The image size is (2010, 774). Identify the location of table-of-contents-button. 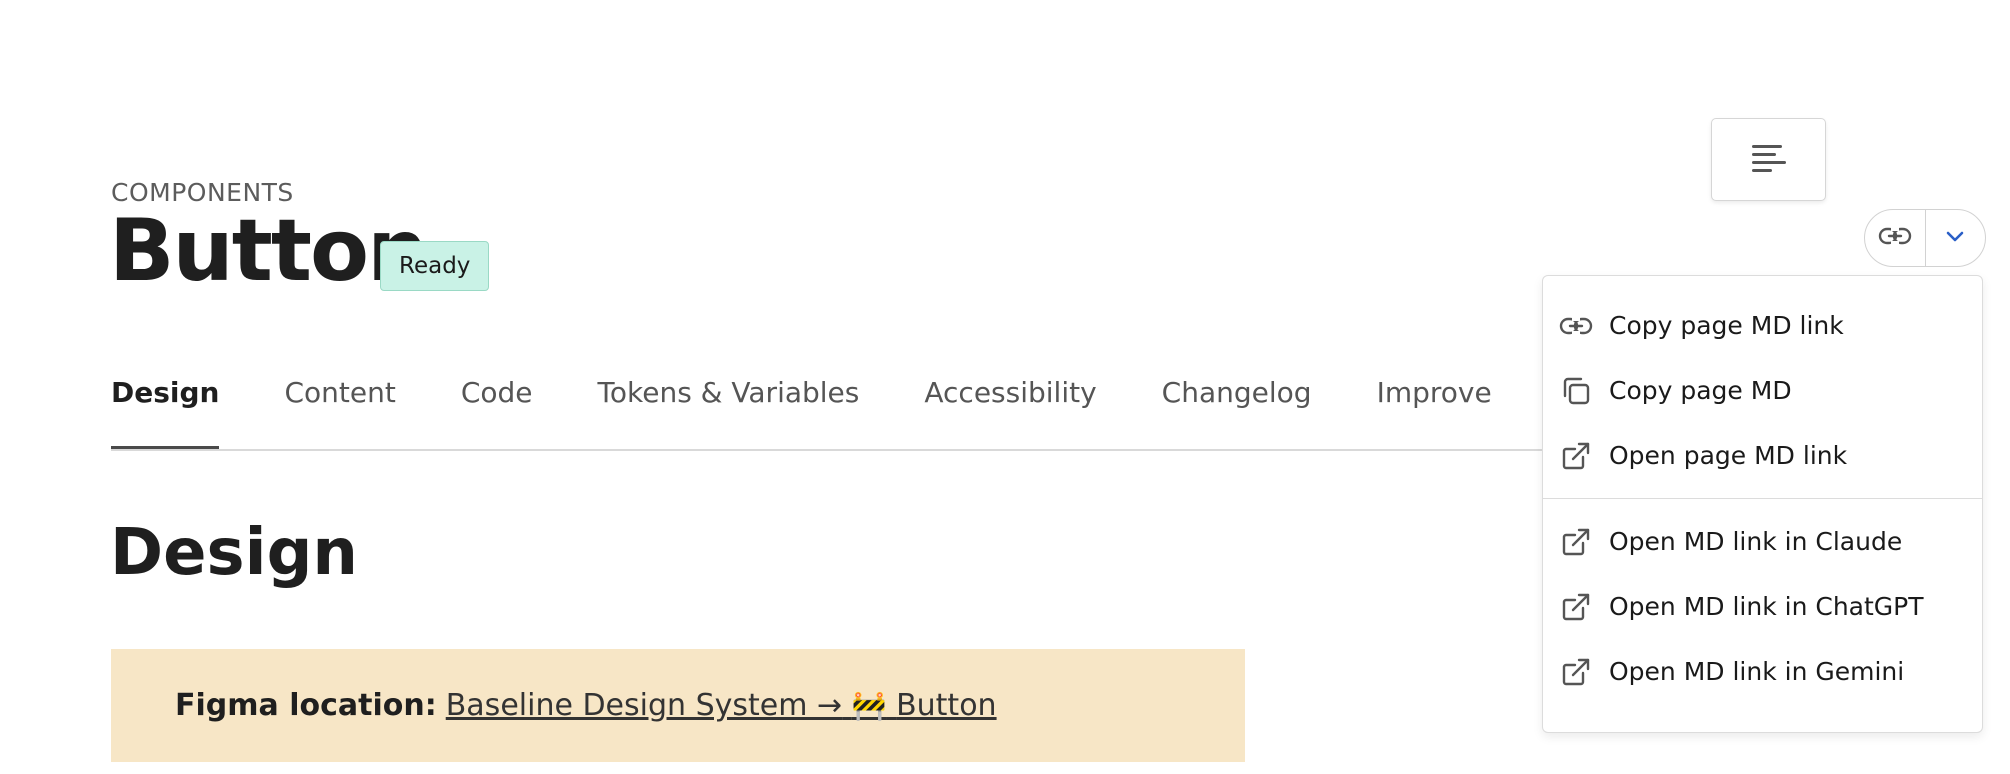
(1768, 159).